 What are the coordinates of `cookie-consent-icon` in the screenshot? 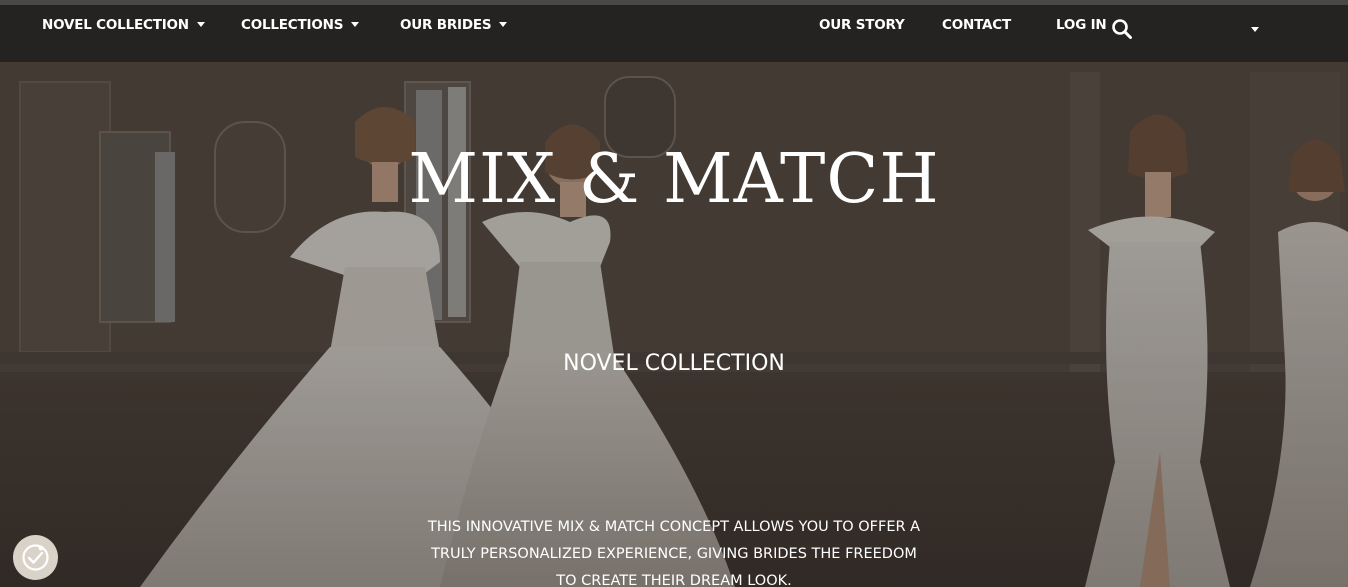 It's located at (35, 557).